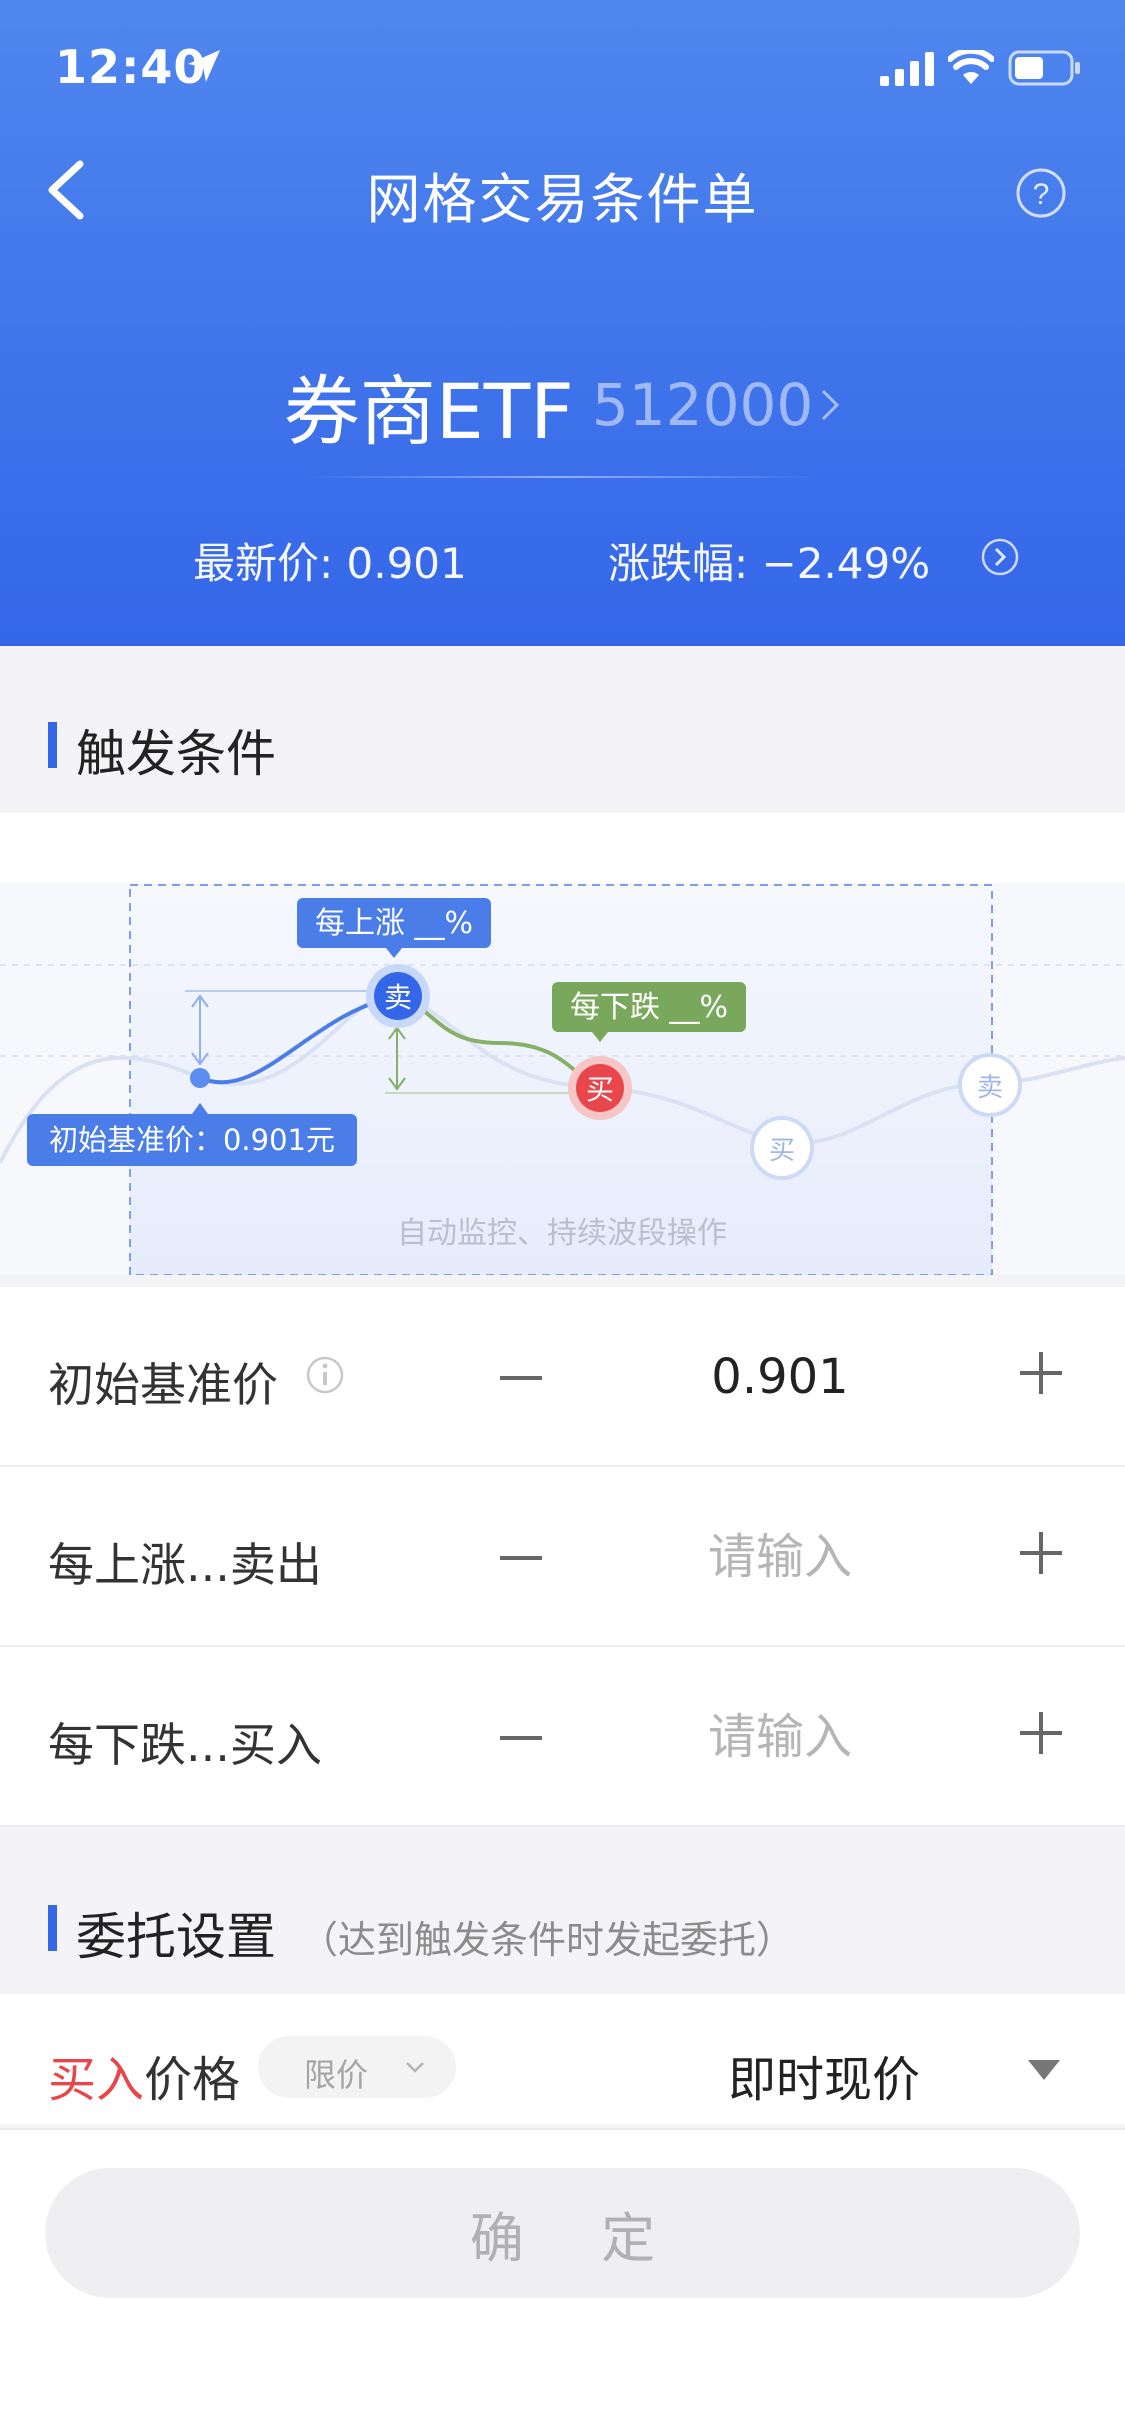 The image size is (1125, 2436). What do you see at coordinates (336, 2075) in the screenshot?
I see `order-type-text: 限价` at bounding box center [336, 2075].